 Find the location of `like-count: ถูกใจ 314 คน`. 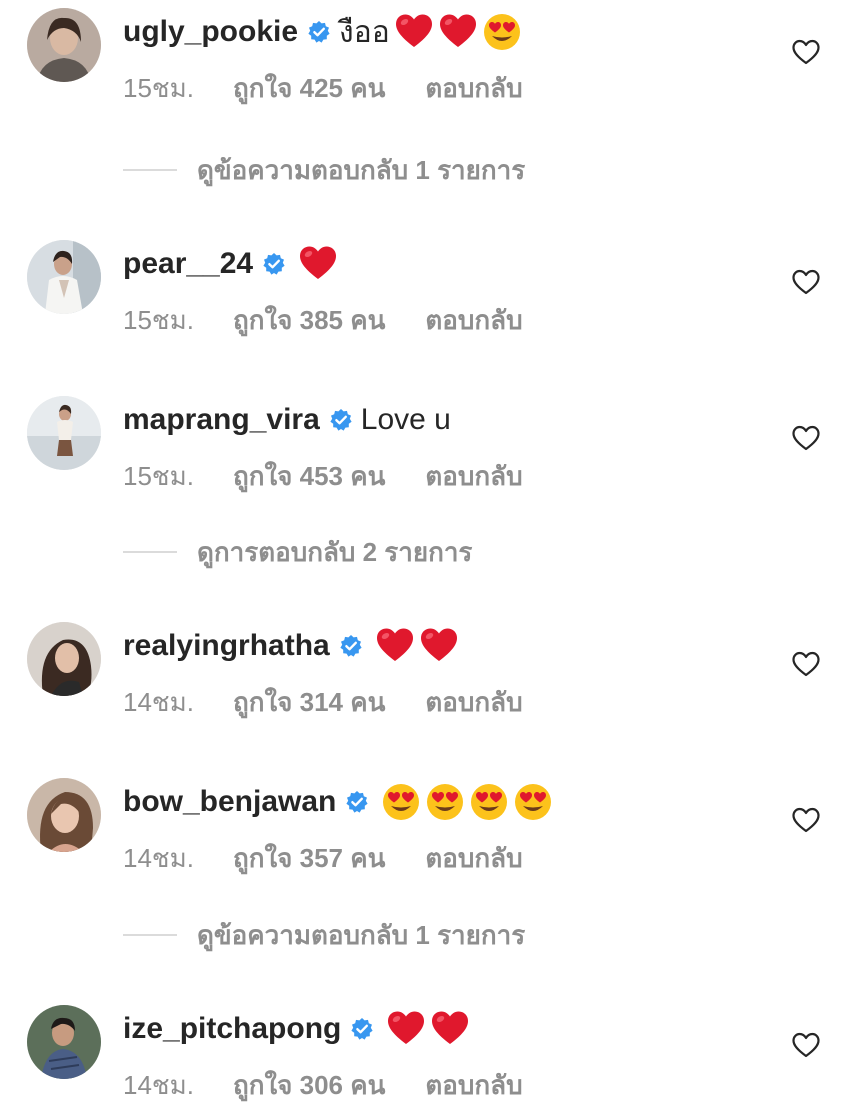

like-count: ถูกใจ 314 คน is located at coordinates (309, 702).